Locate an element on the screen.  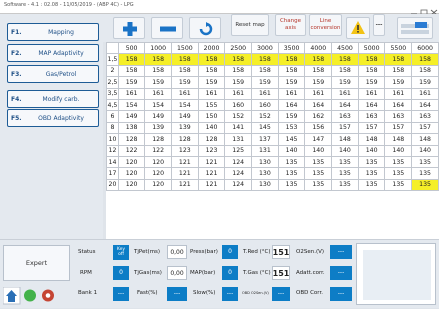
map-cell: 163 is located at coordinates (425, 116).